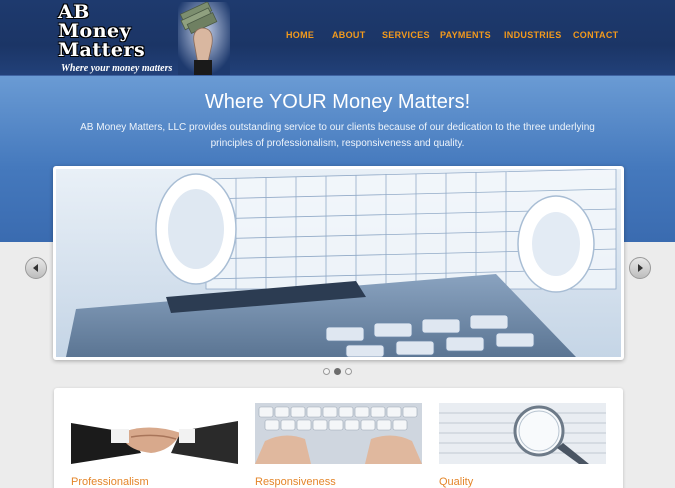 This screenshot has width=675, height=488. Describe the element at coordinates (204, 39) in the screenshot. I see `money-in-hand-icon` at that location.